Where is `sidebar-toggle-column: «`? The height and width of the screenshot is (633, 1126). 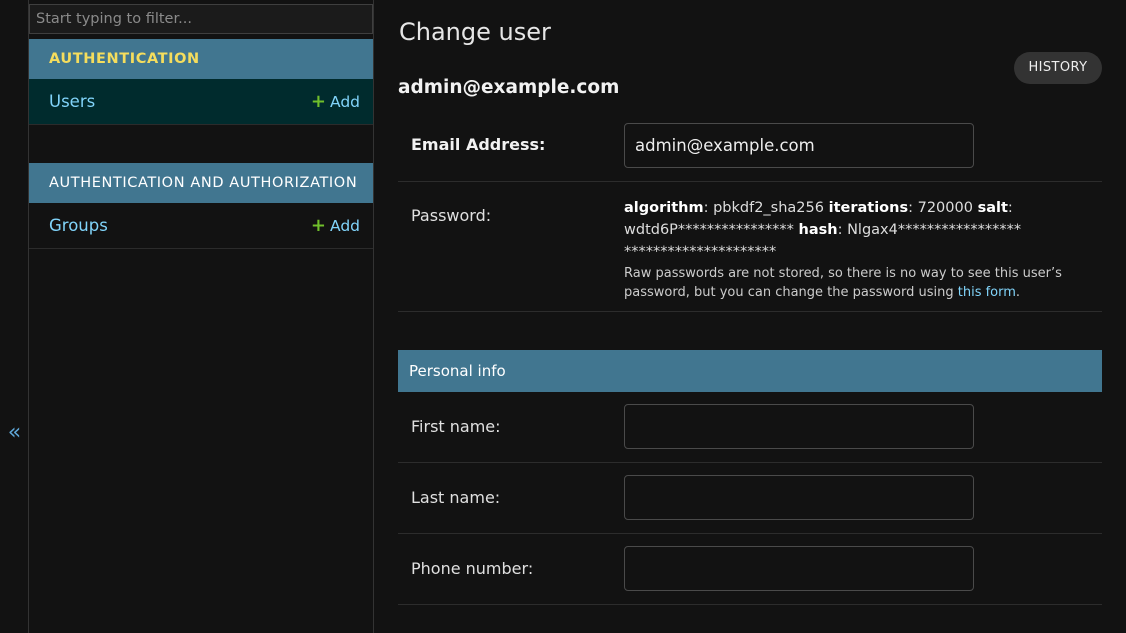
sidebar-toggle-column: « is located at coordinates (14, 316).